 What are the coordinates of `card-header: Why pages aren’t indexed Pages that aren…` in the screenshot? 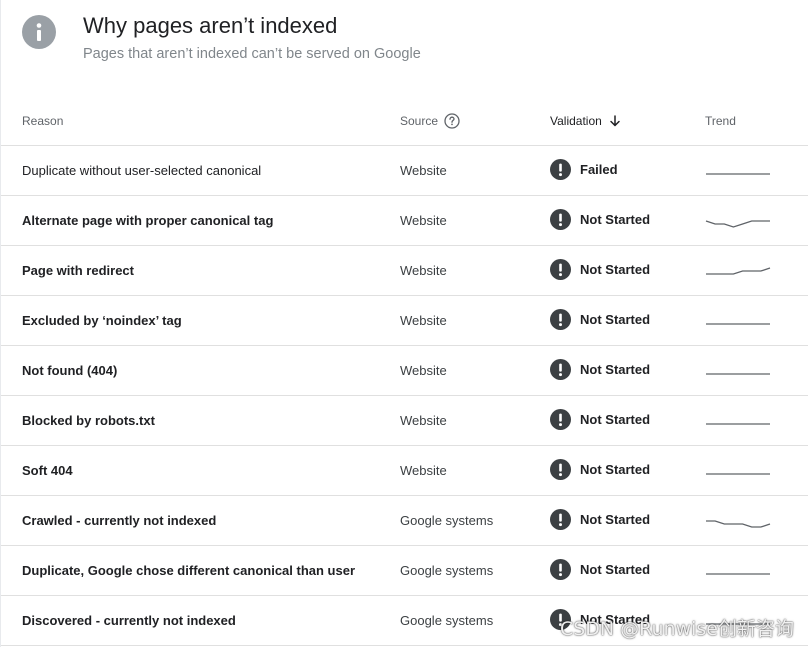 It's located at (404, 45).